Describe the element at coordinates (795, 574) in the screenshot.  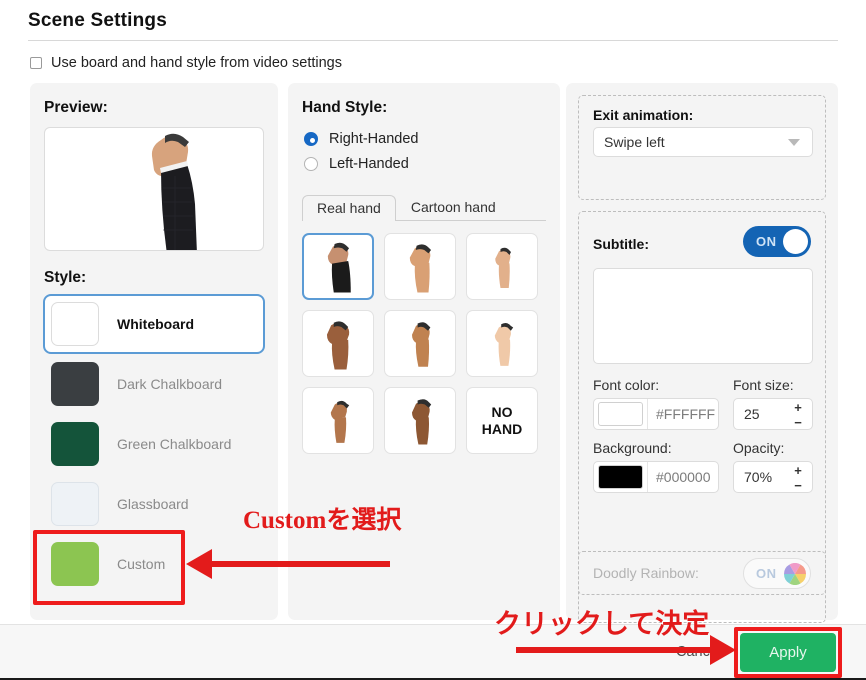
I see `rainbow-wheel-icon` at that location.